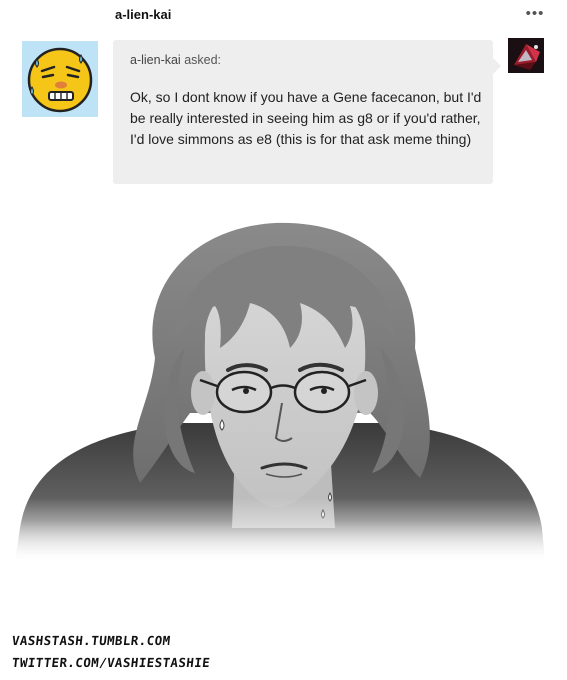 The height and width of the screenshot is (680, 567). I want to click on asker-name-link: a-lien-kai, so click(155, 60).